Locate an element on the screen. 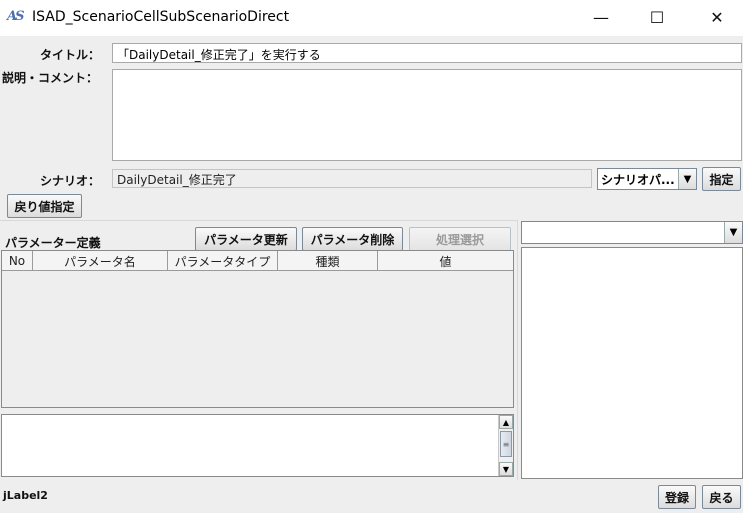 The height and width of the screenshot is (513, 743). right-panel-combo: ▼ is located at coordinates (632, 232).